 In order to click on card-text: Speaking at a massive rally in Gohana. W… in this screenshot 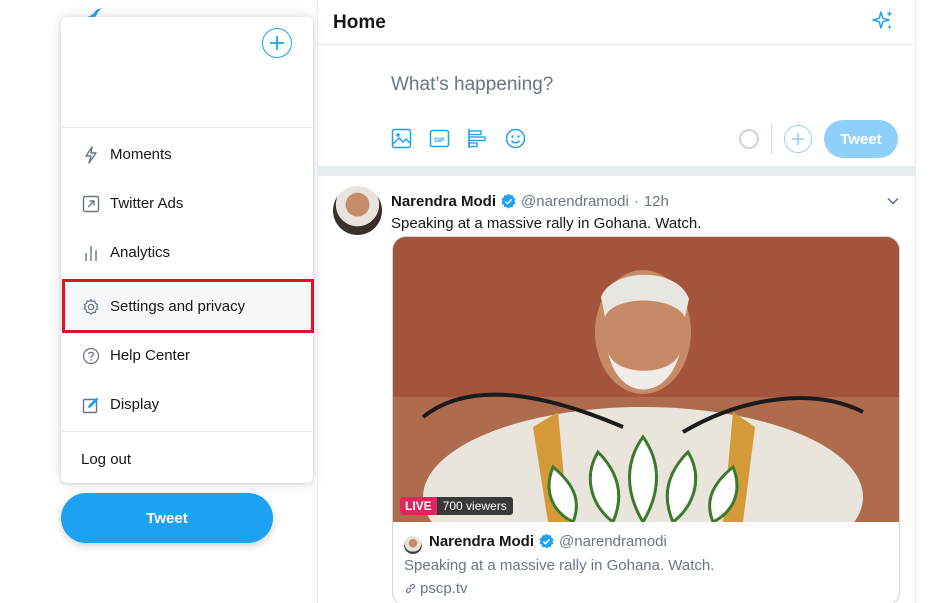, I will do `click(559, 565)`.